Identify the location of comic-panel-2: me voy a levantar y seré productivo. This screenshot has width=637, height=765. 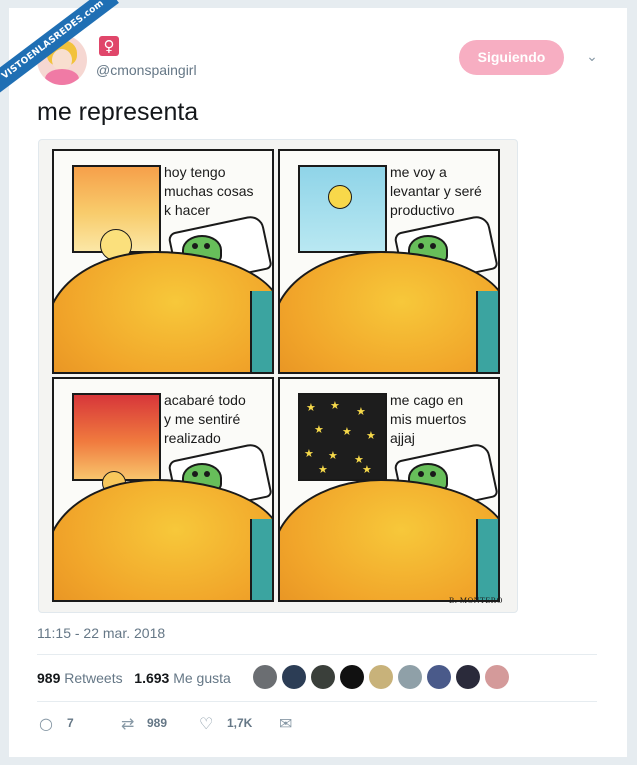
(389, 261).